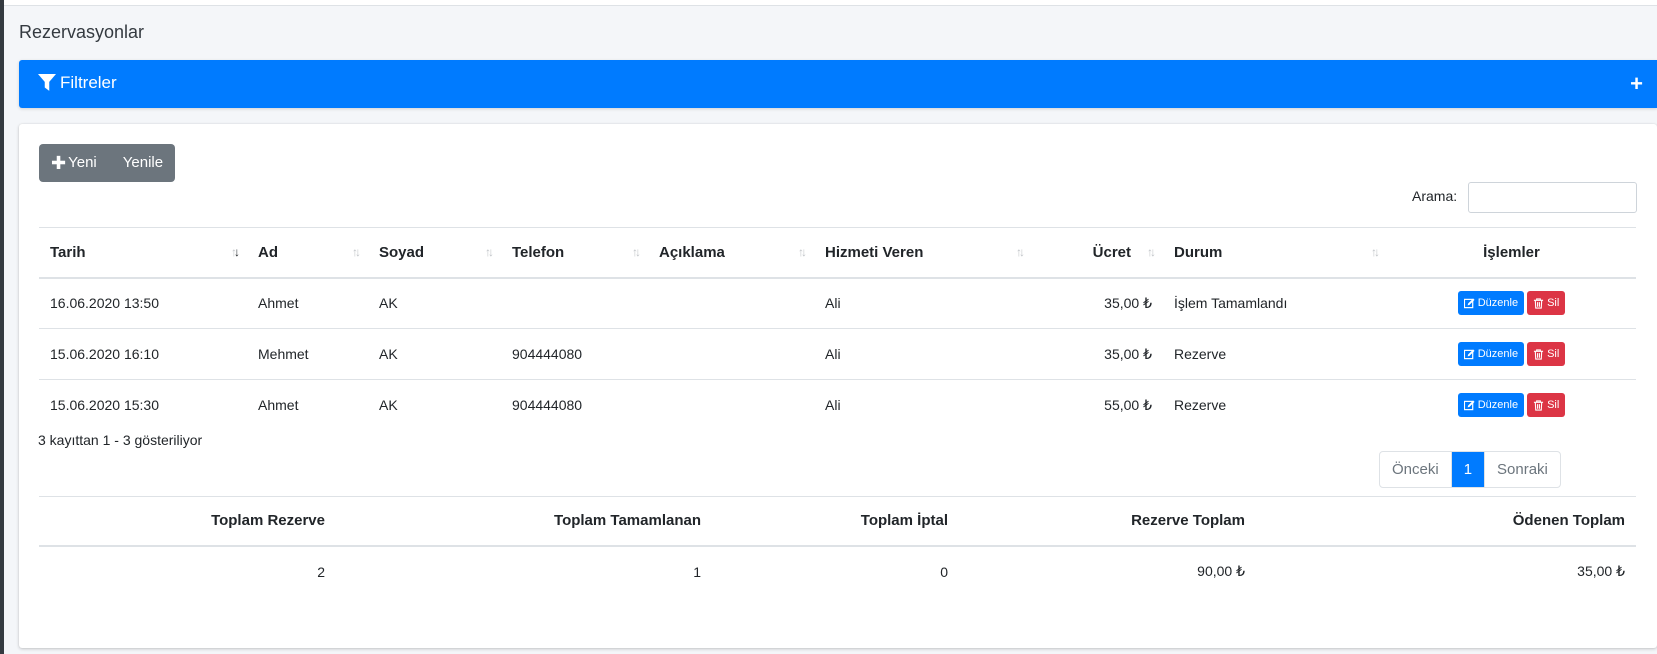 The height and width of the screenshot is (654, 1657). Describe the element at coordinates (1111, 252) in the screenshot. I see `column-label: Ücret` at that location.